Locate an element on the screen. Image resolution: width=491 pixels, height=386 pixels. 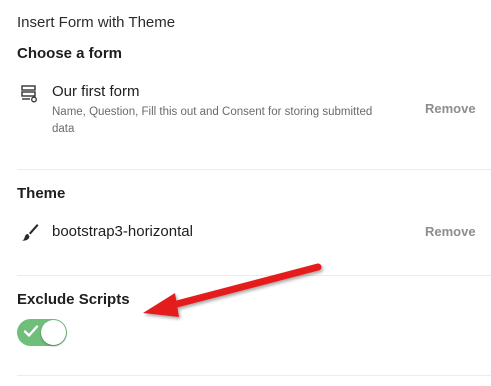
exclude-scripts-toggle is located at coordinates (42, 332).